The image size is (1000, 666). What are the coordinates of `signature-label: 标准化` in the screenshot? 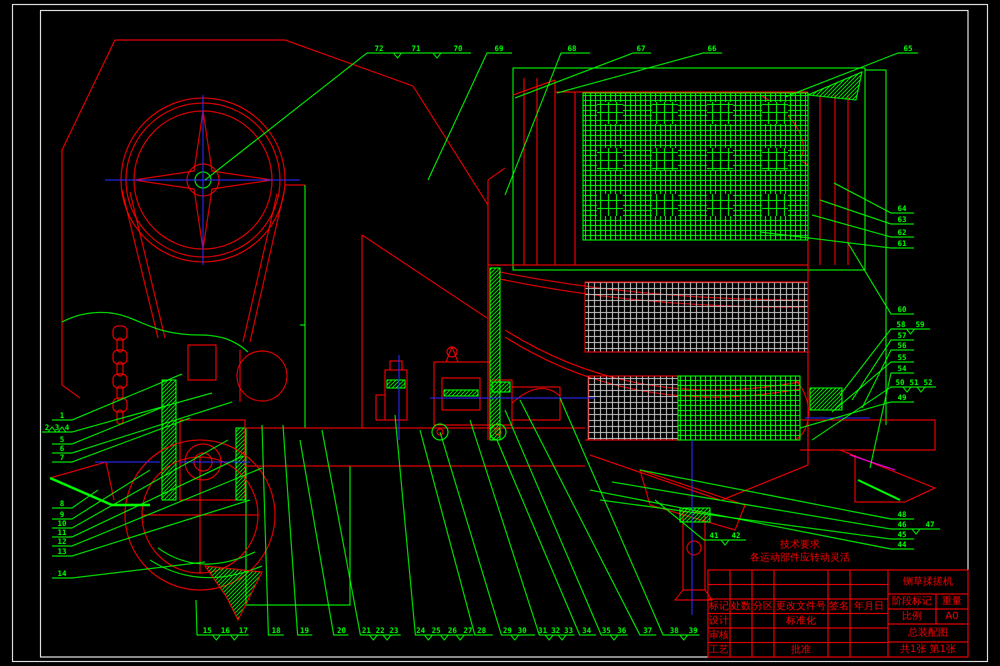 It's located at (801, 620).